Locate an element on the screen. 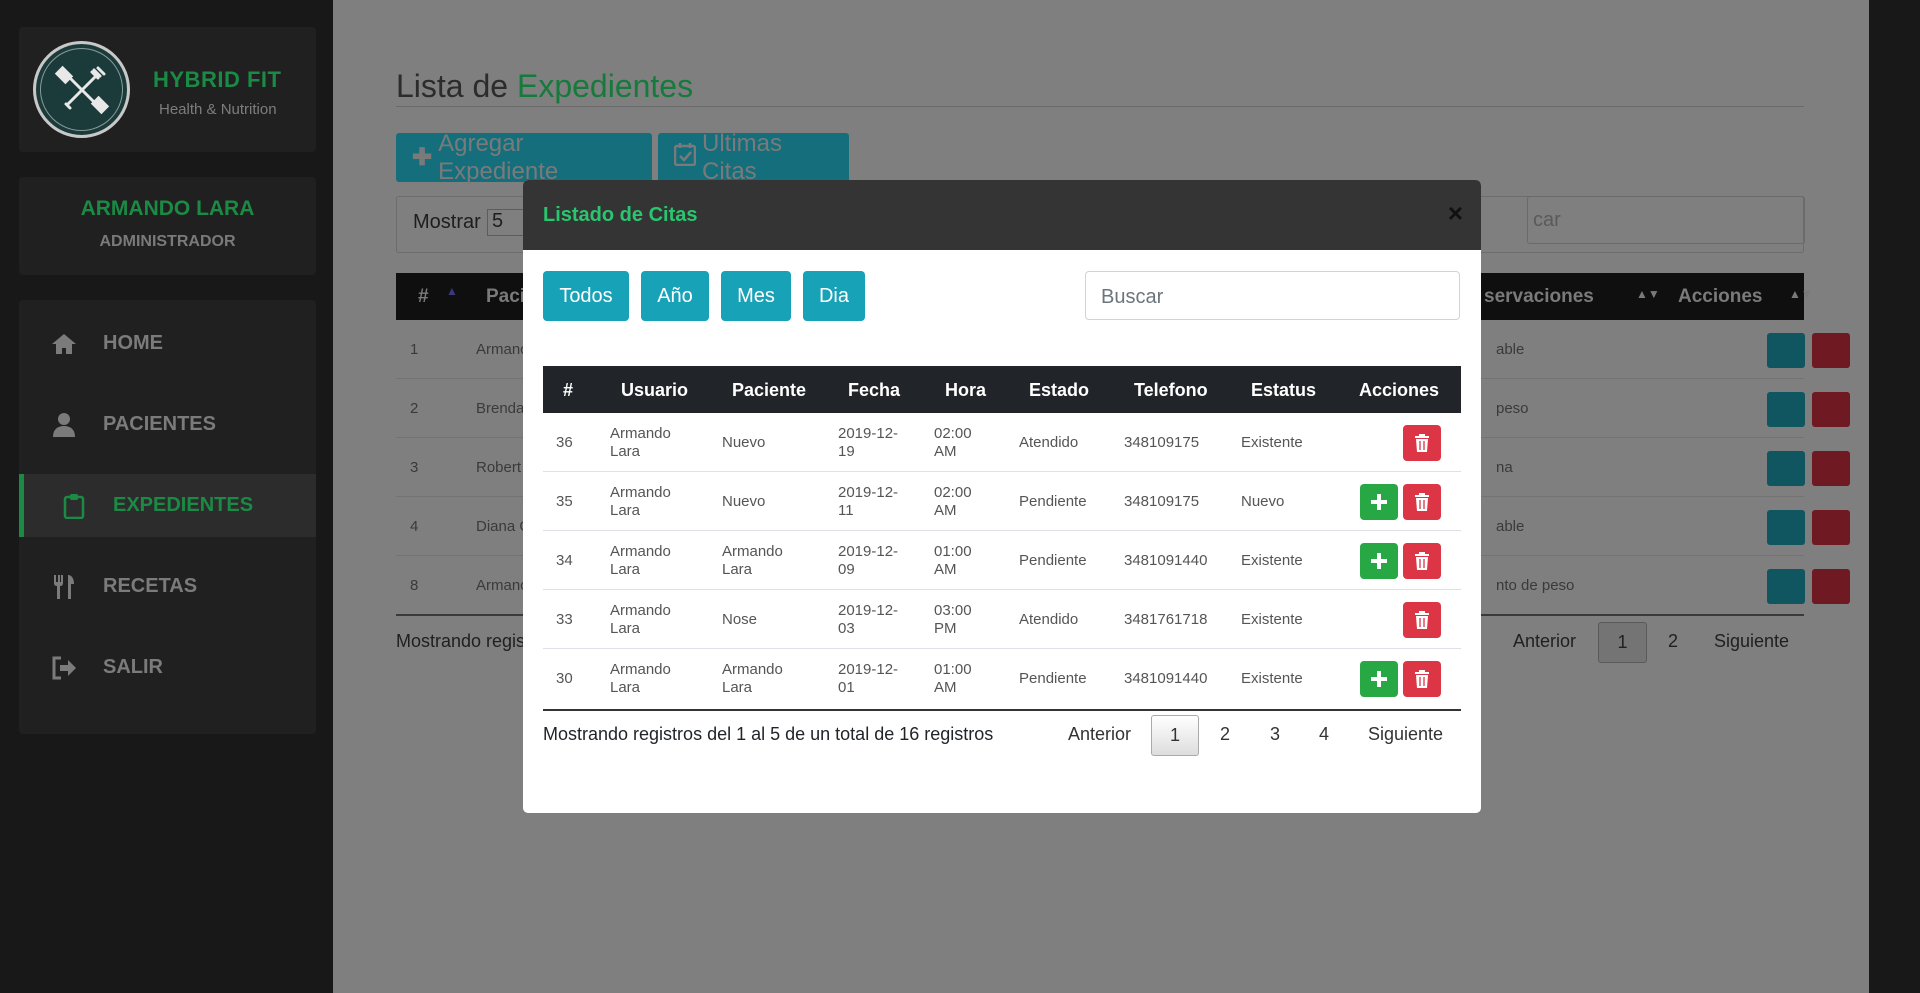 This screenshot has height=993, width=1920. nav-item-expedientes: EXPEDIENTES is located at coordinates (167, 505).